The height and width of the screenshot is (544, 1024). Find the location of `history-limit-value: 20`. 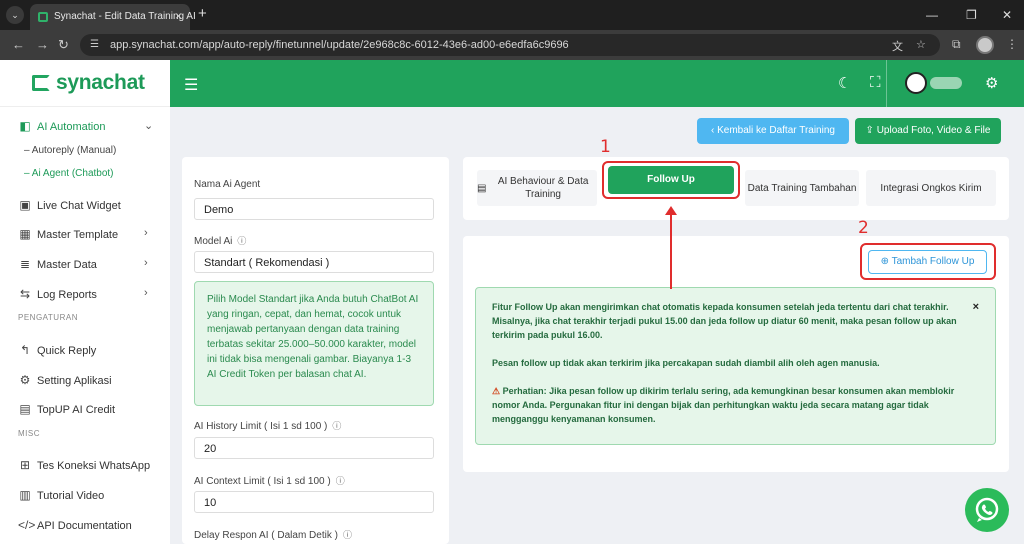

history-limit-value: 20 is located at coordinates (210, 449).